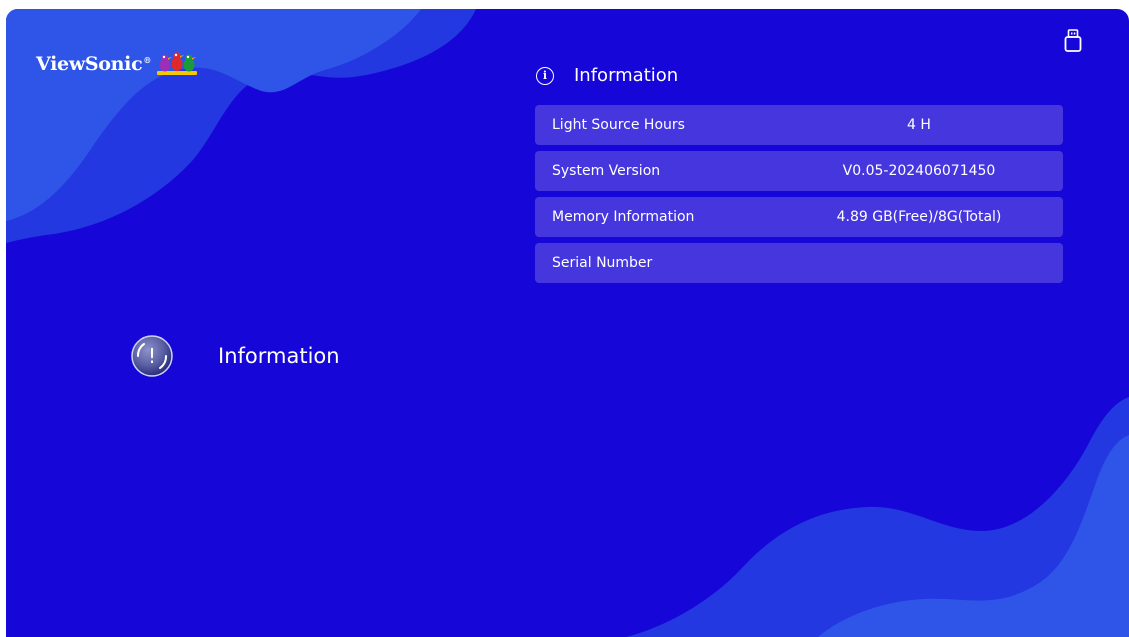 The image size is (1129, 637). I want to click on panel-title: Information, so click(626, 75).